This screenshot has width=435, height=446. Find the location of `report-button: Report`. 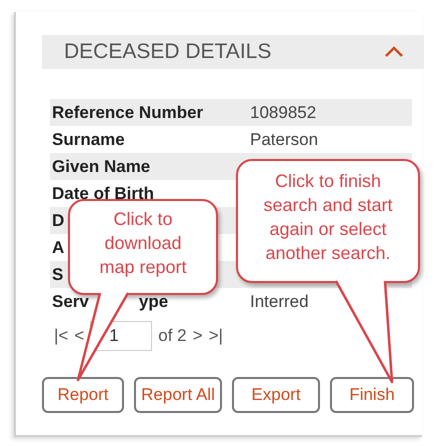

report-button: Report is located at coordinates (83, 395).